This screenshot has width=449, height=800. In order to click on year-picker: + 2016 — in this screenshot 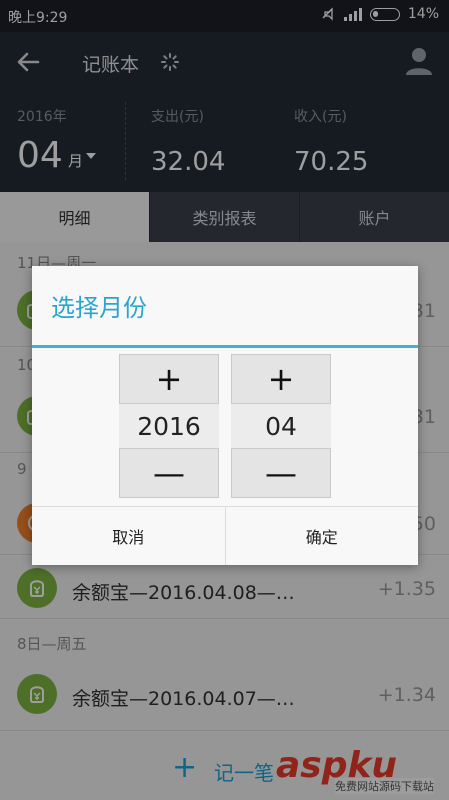, I will do `click(169, 426)`.